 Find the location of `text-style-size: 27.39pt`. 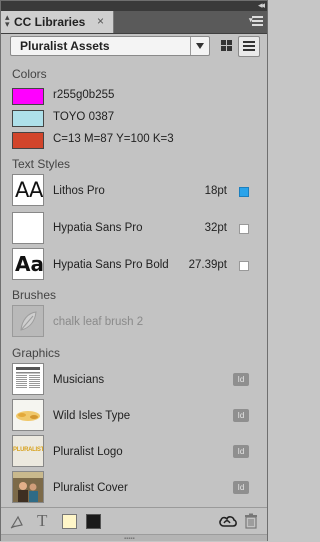

text-style-size: 27.39pt is located at coordinates (207, 265).